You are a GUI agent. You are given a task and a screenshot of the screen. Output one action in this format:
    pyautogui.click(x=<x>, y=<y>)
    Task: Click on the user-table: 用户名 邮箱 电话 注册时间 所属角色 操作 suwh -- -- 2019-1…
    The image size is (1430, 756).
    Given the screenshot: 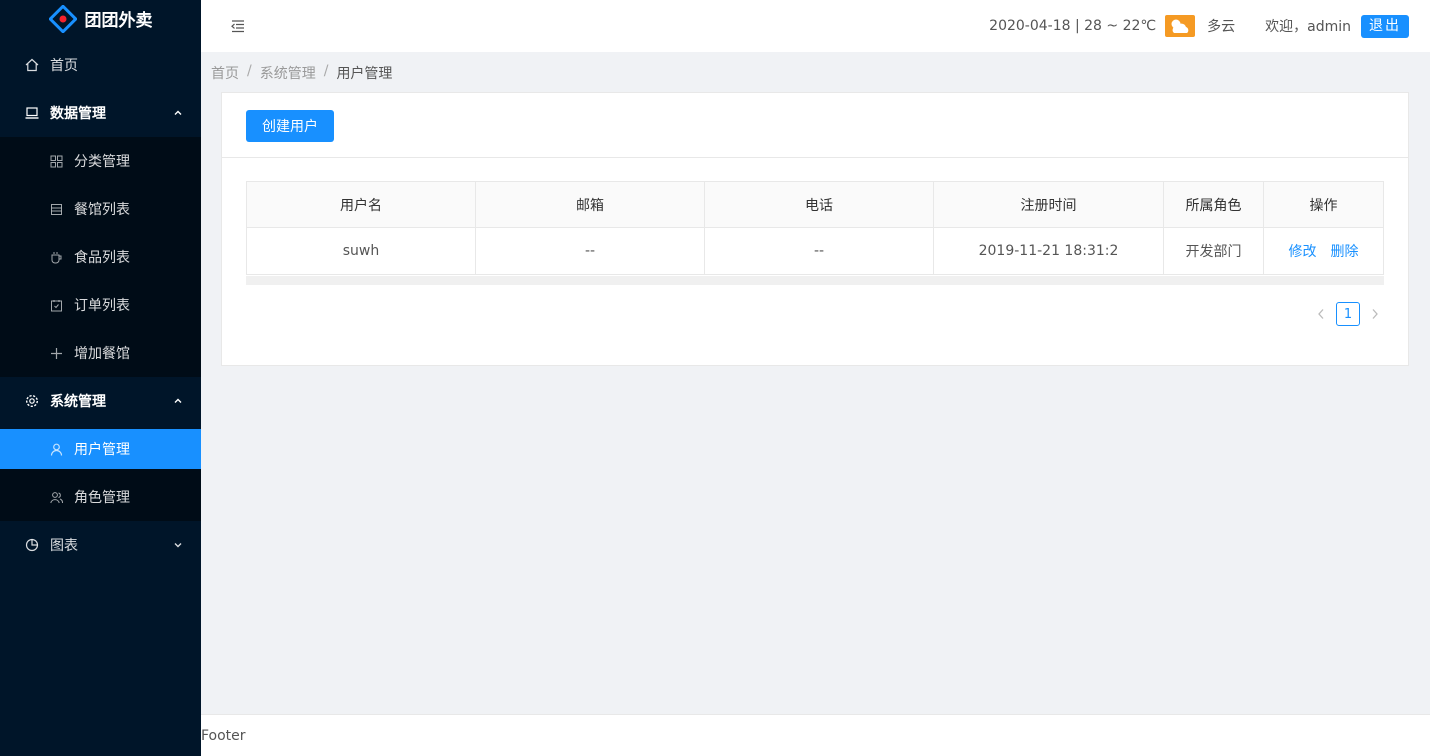 What is the action you would take?
    pyautogui.click(x=815, y=228)
    